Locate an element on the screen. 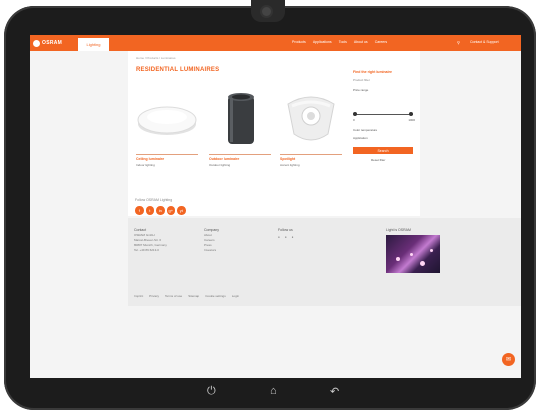  footer-col-follow: Follow us ● ● ● is located at coordinates (285, 234).